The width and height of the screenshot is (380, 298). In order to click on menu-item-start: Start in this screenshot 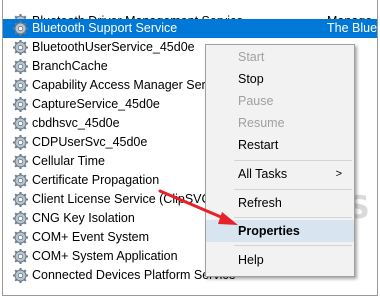, I will do `click(251, 57)`.